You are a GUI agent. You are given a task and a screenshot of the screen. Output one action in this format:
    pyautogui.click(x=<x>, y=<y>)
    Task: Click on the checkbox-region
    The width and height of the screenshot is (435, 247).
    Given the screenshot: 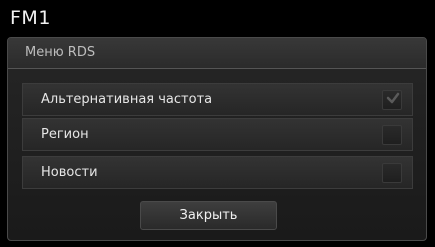 What is the action you would take?
    pyautogui.click(x=392, y=135)
    